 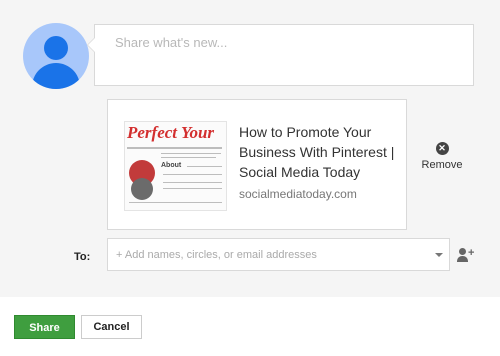 What do you see at coordinates (298, 194) in the screenshot?
I see `link-domain: socialmediatoday.com` at bounding box center [298, 194].